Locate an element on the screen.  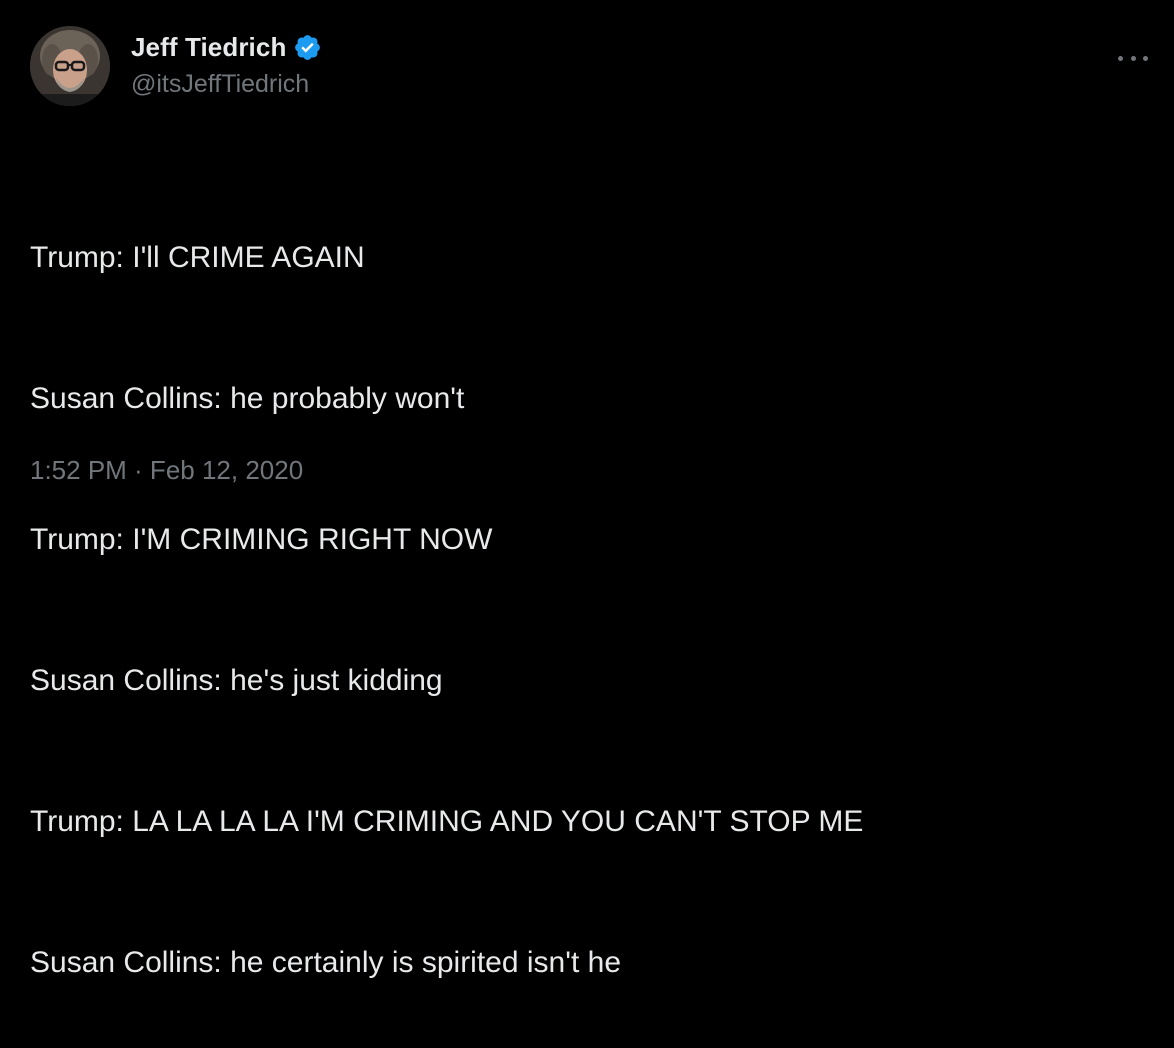
tweet-line: Susan Collins: he probably won't is located at coordinates (247, 398).